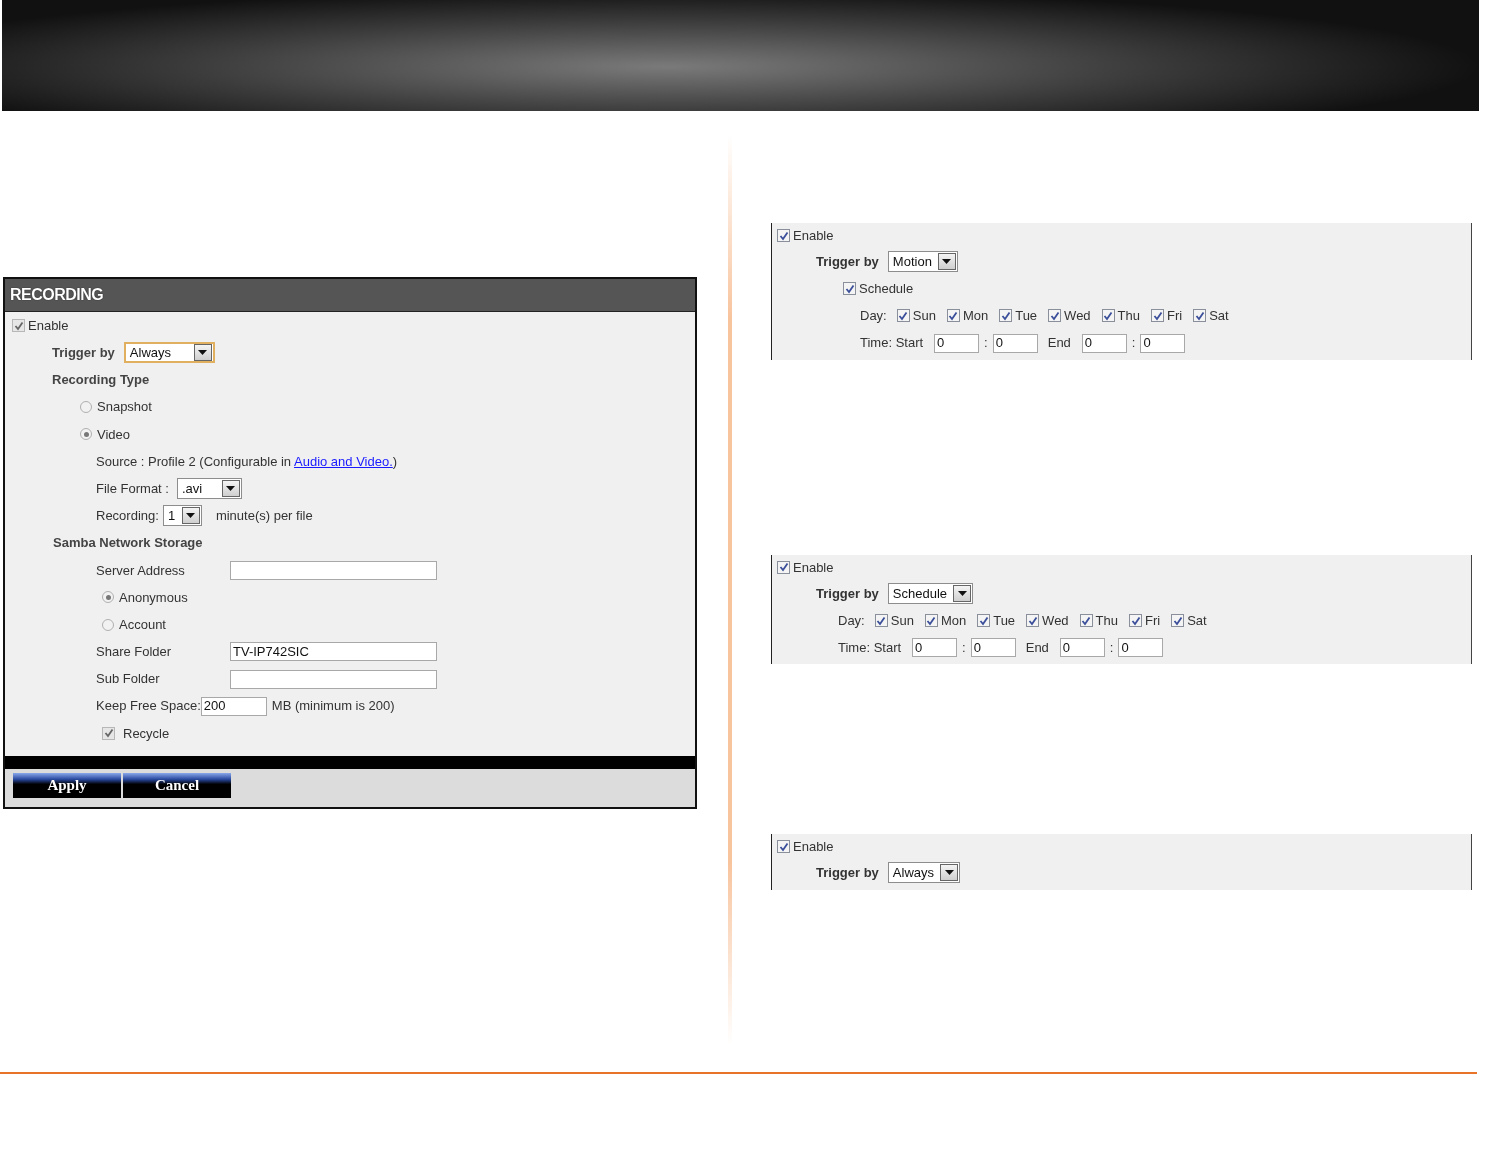  Describe the element at coordinates (177, 785) in the screenshot. I see `action-button: Cancel` at that location.